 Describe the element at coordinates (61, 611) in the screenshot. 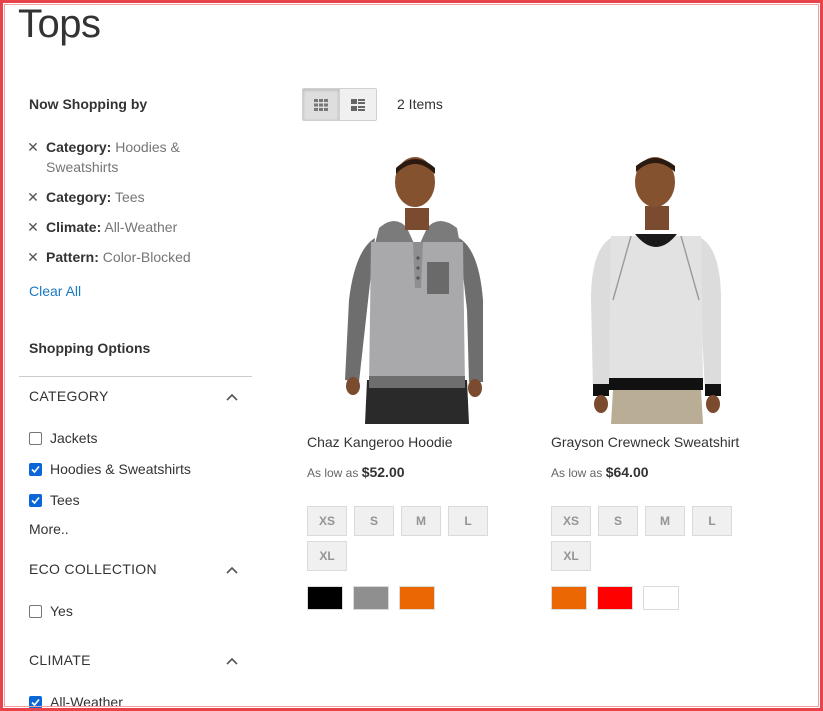

I see `option-label: Yes` at that location.